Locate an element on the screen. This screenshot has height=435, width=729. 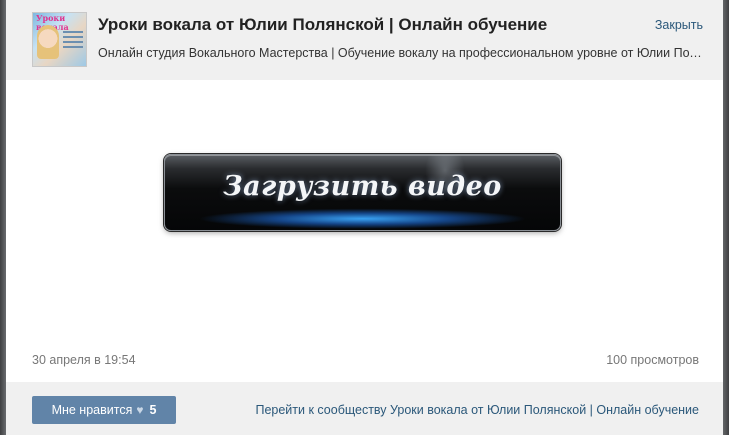
close-link: Закрыть is located at coordinates (679, 25).